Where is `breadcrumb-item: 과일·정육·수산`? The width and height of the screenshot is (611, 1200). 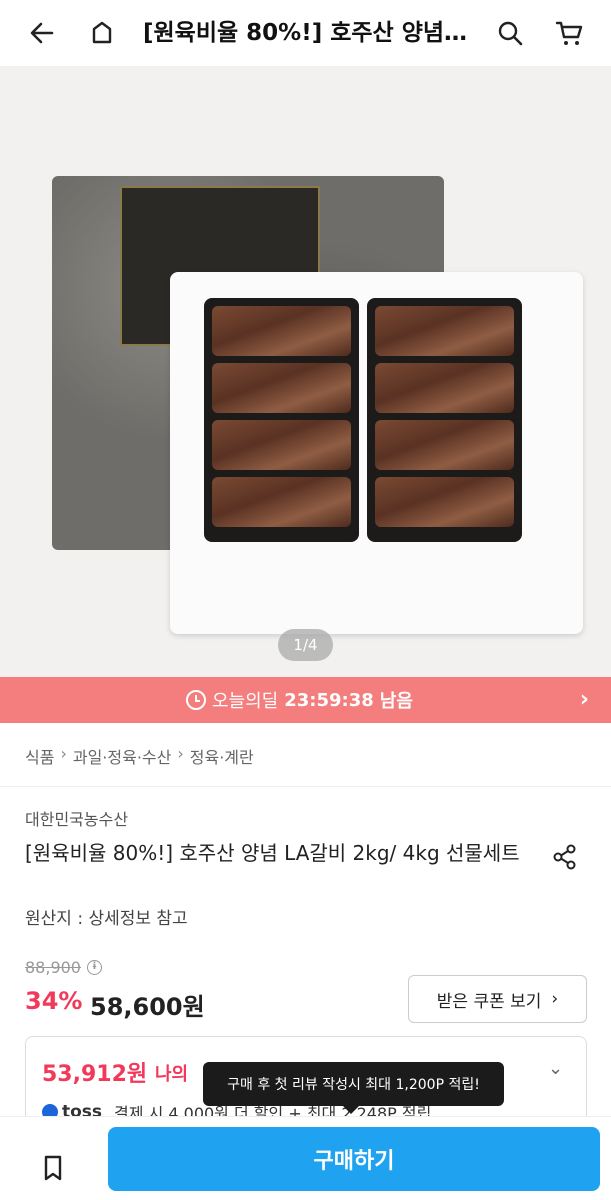
breadcrumb-item: 과일·정육·수산 is located at coordinates (122, 756).